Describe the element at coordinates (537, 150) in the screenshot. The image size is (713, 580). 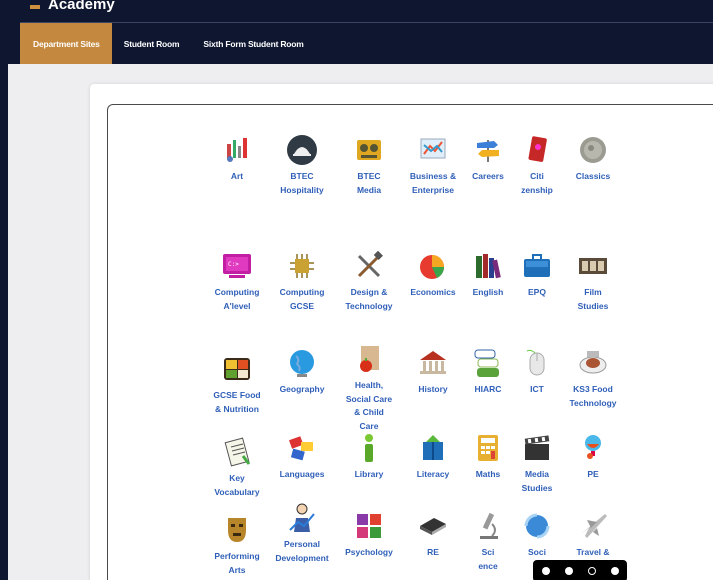
I see `passport-icon` at that location.